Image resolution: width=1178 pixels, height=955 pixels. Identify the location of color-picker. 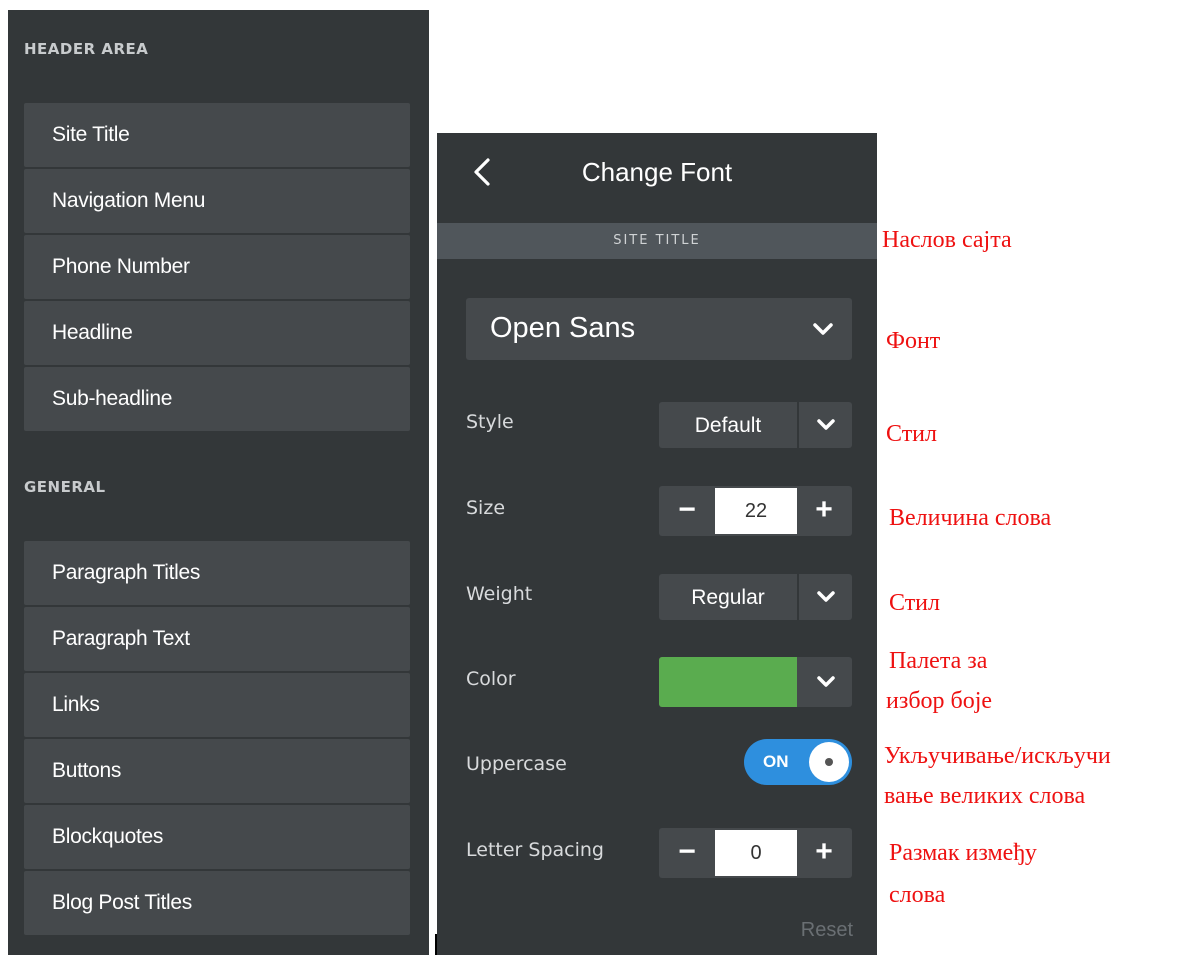
(755, 682).